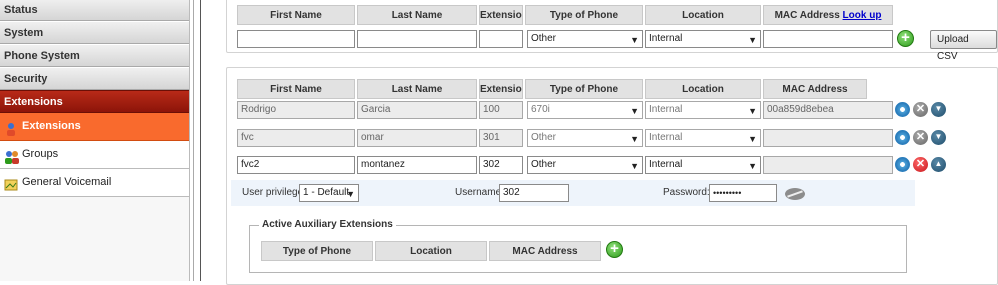 The image size is (998, 285). Describe the element at coordinates (42, 56) in the screenshot. I see `nav-section-label: Phone System` at that location.